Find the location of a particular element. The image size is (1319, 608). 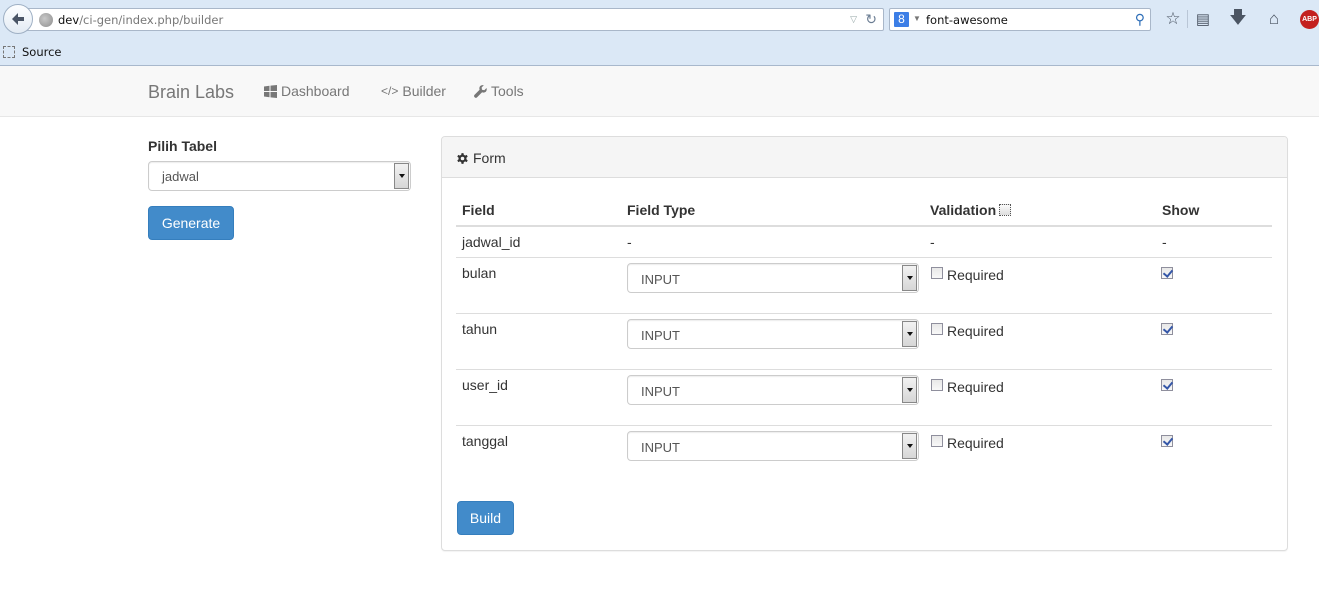

validation-value: - is located at coordinates (932, 242).